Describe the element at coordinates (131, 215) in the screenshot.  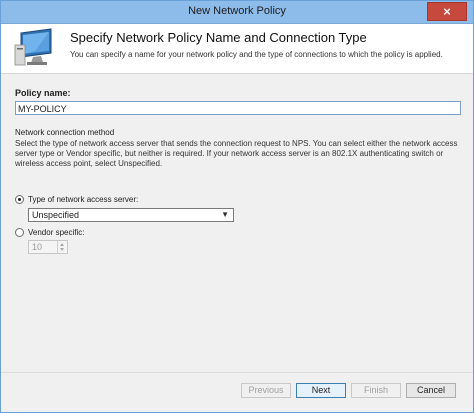
I see `nas-type-select: Unspecified ▼` at that location.